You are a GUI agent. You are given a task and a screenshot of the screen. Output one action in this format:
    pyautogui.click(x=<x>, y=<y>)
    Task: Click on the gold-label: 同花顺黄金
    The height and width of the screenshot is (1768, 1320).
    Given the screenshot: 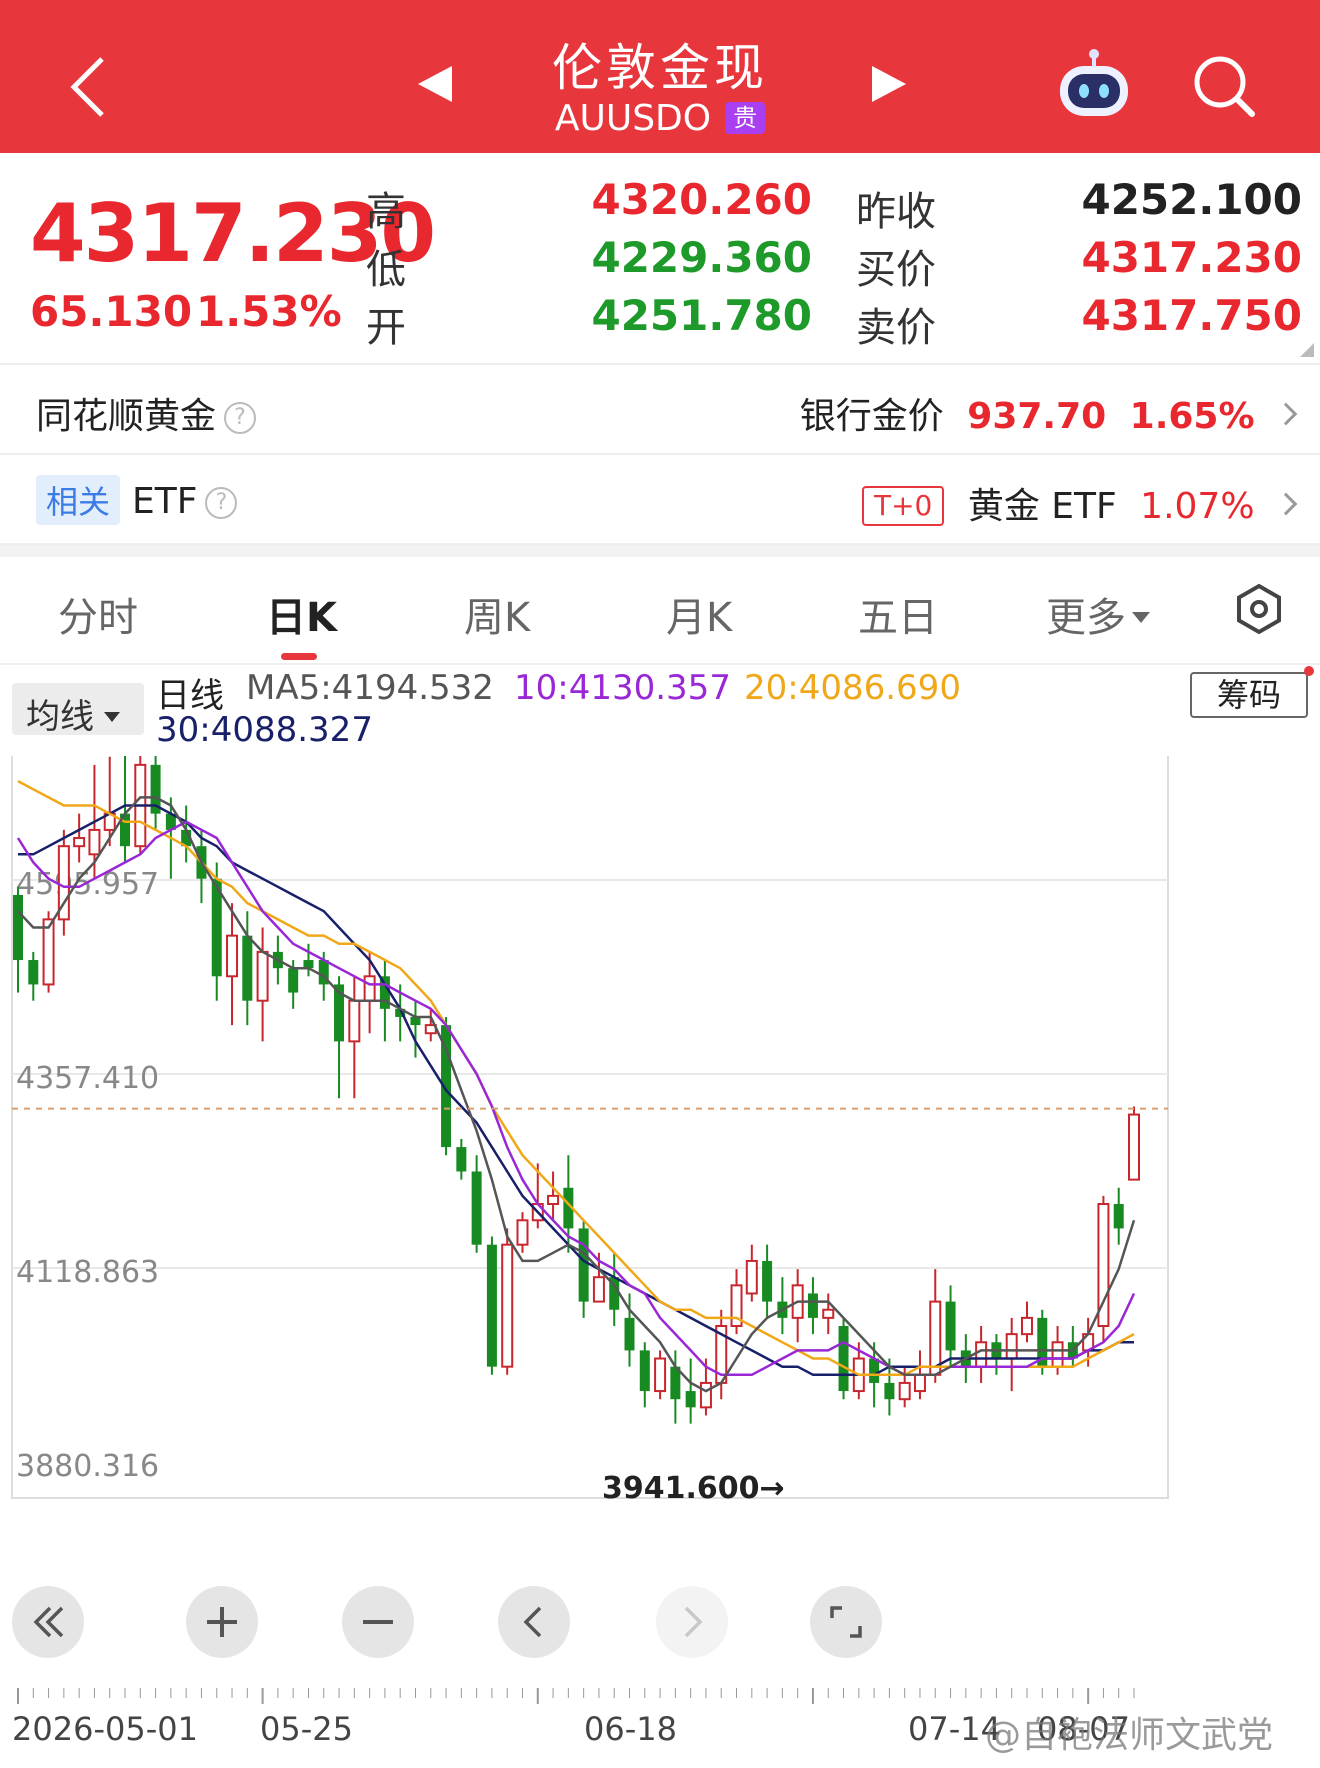 What is the action you would take?
    pyautogui.click(x=126, y=416)
    